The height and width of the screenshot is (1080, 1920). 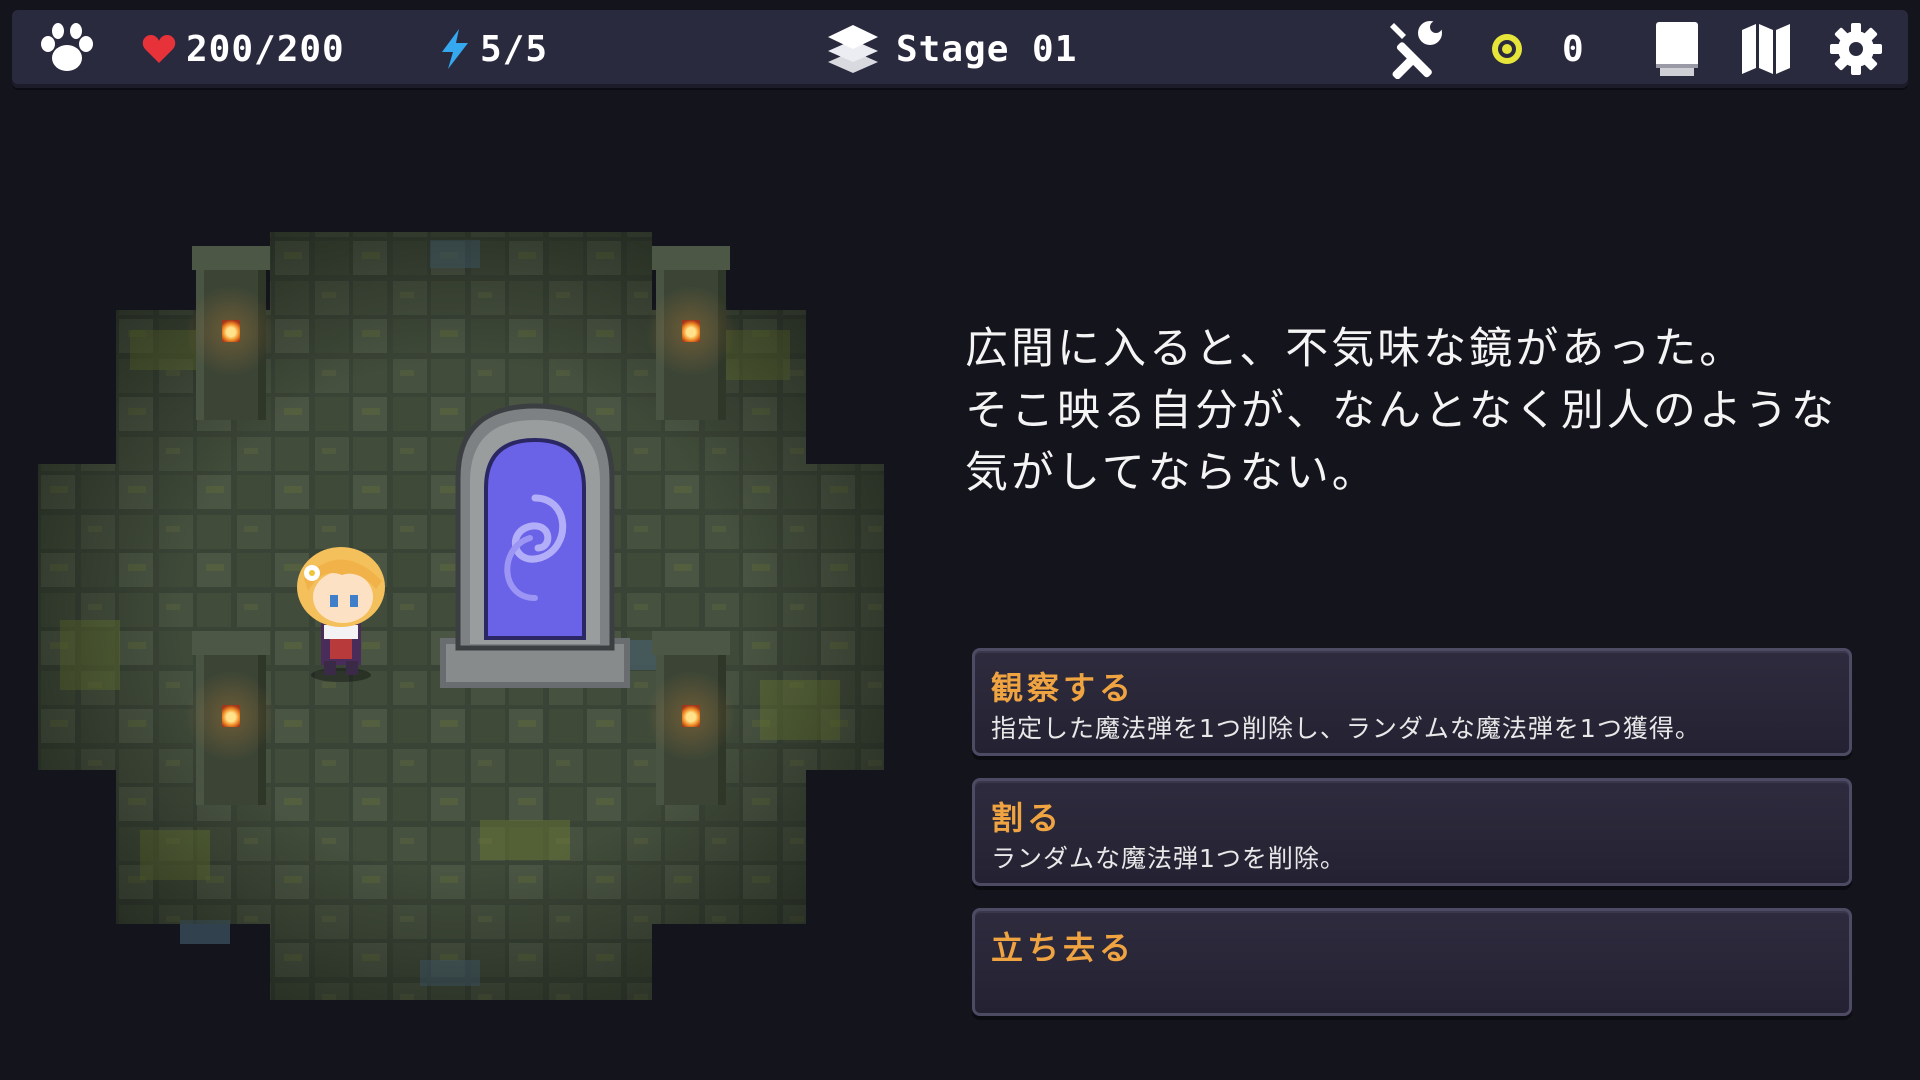 What do you see at coordinates (1346, 728) in the screenshot?
I see `choice-description: 指定した魔法弾を1つ削除し、ランダムな魔法弾を1つ獲得。` at bounding box center [1346, 728].